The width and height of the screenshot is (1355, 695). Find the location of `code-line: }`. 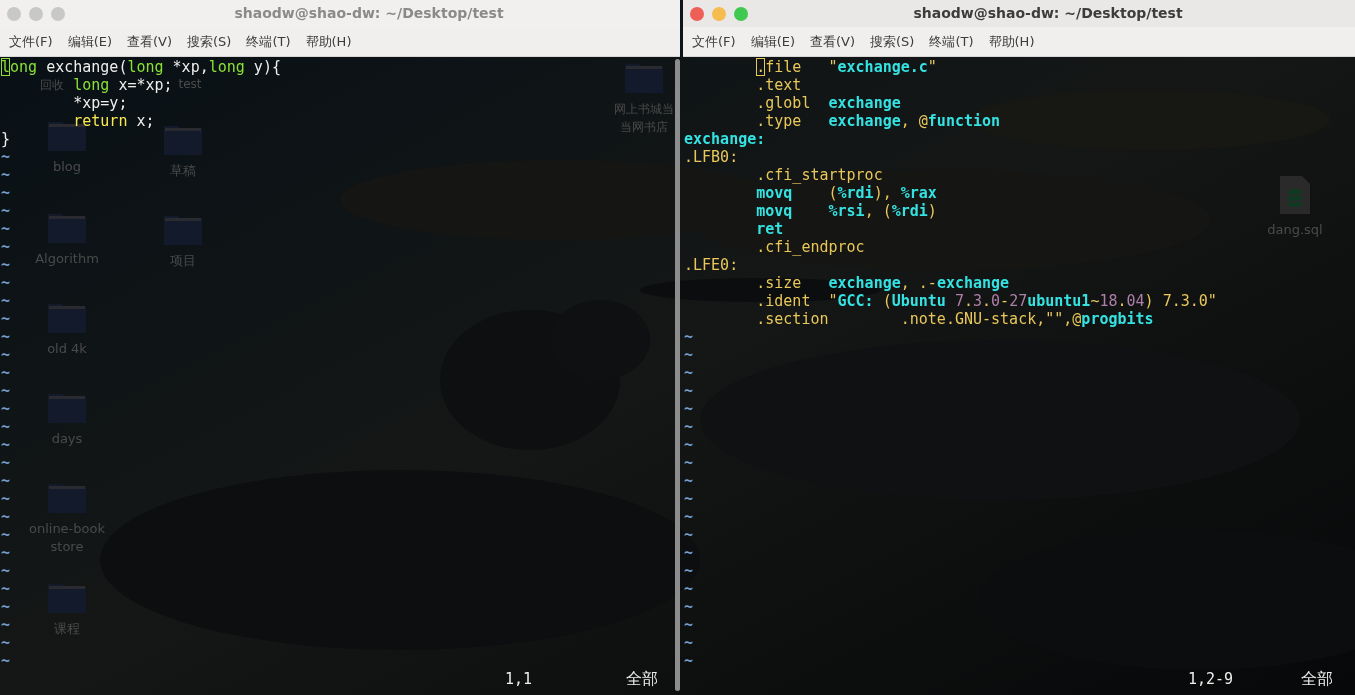

code-line: } is located at coordinates (6, 139).